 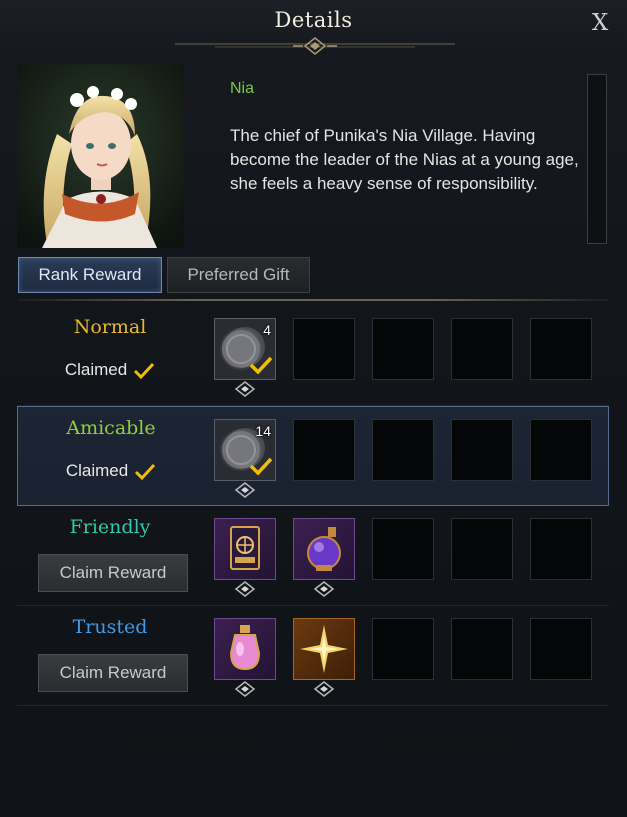 I want to click on npc-name: Nia, so click(x=242, y=88).